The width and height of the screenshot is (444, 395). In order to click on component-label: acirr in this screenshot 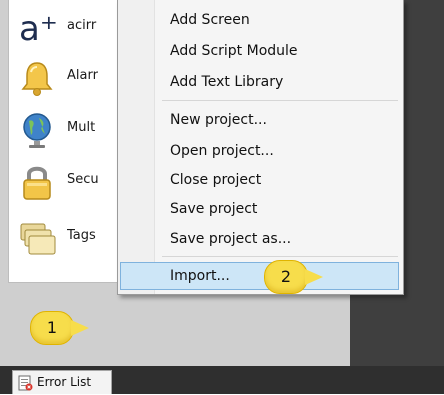, I will do `click(82, 25)`.